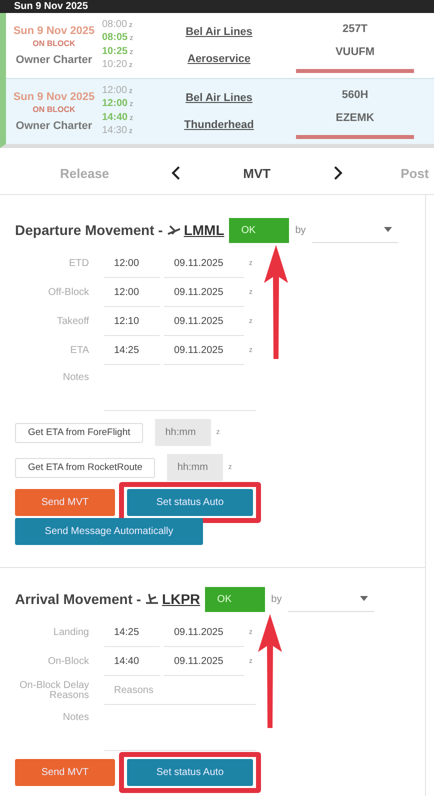  I want to click on time-field: 12:10, so click(132, 322).